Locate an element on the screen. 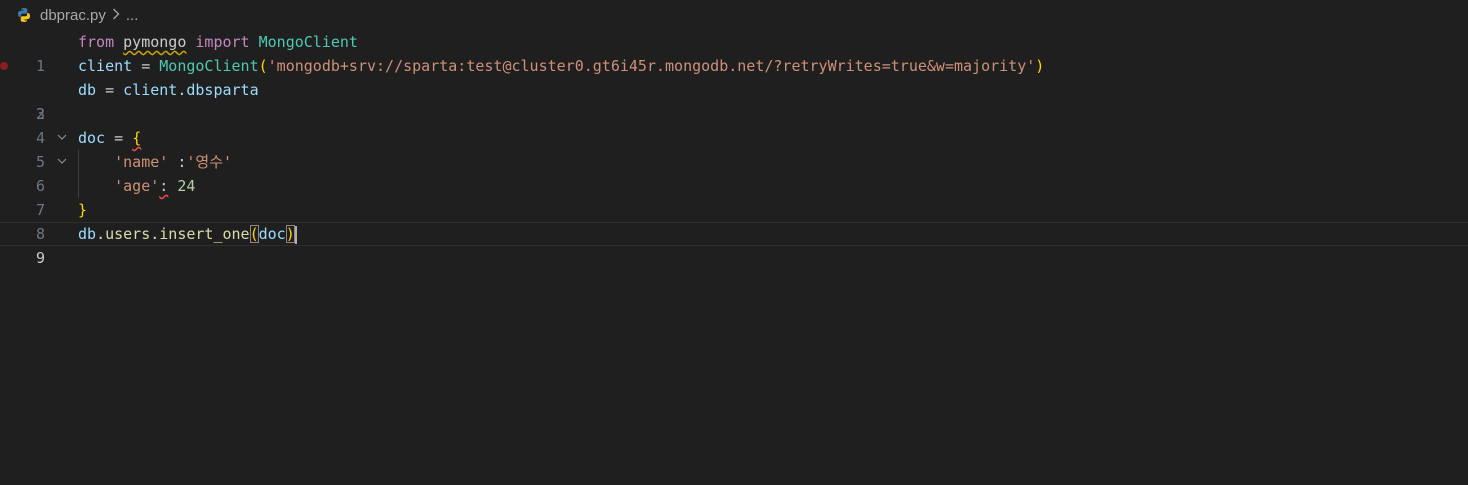  chevron-right-icon is located at coordinates (116, 15).